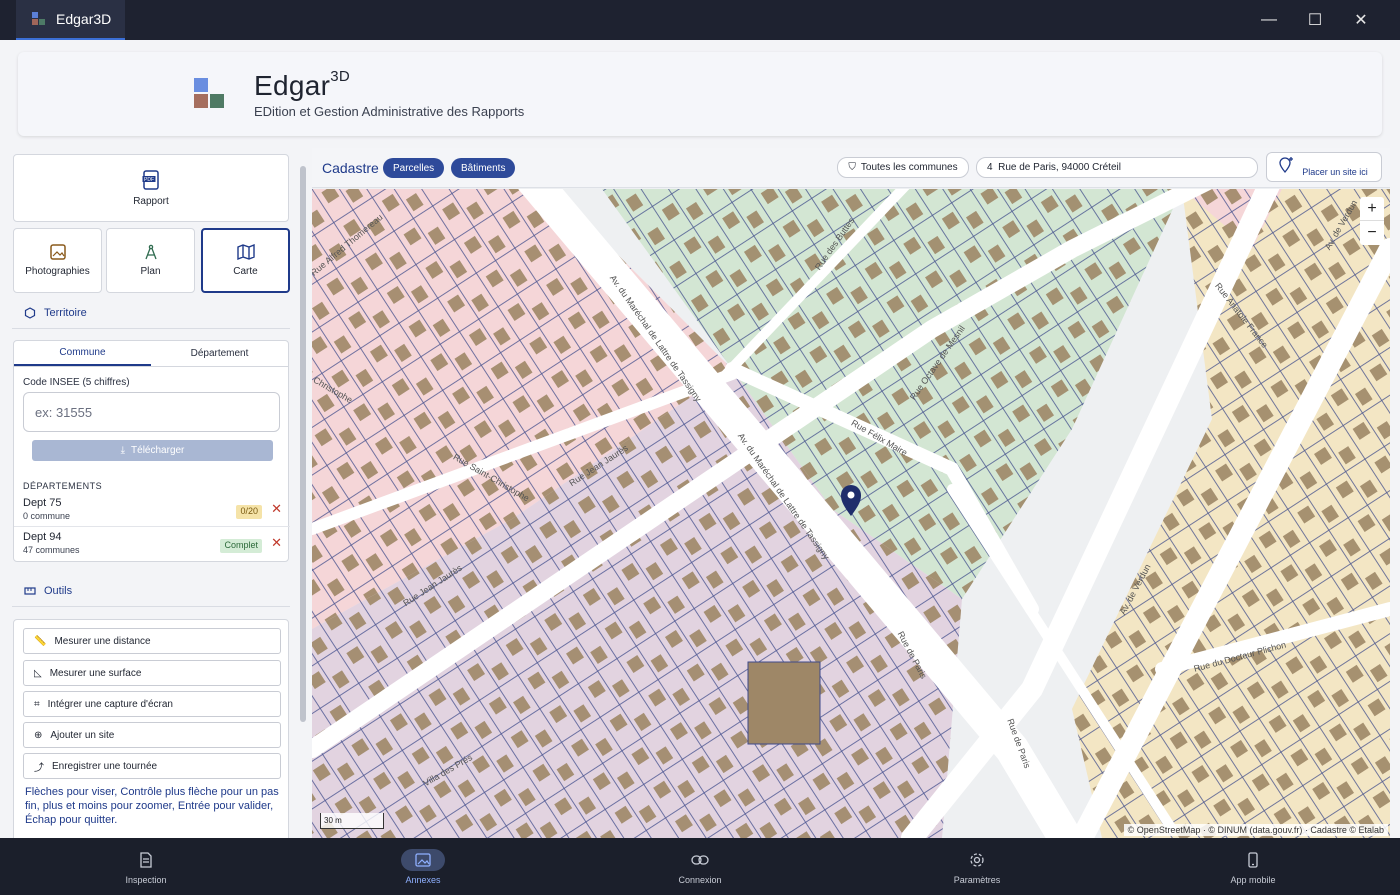 This screenshot has height=895, width=1400. I want to click on document-icon, so click(146, 860).